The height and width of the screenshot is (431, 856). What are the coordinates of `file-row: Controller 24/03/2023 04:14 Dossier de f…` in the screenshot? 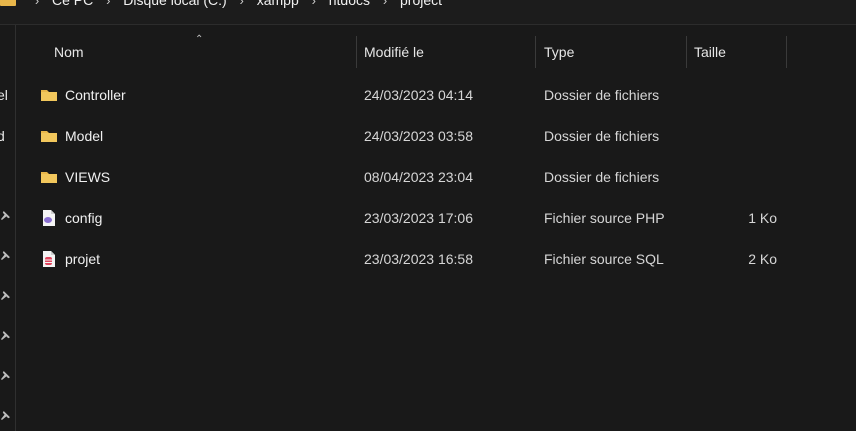 It's located at (436, 94).